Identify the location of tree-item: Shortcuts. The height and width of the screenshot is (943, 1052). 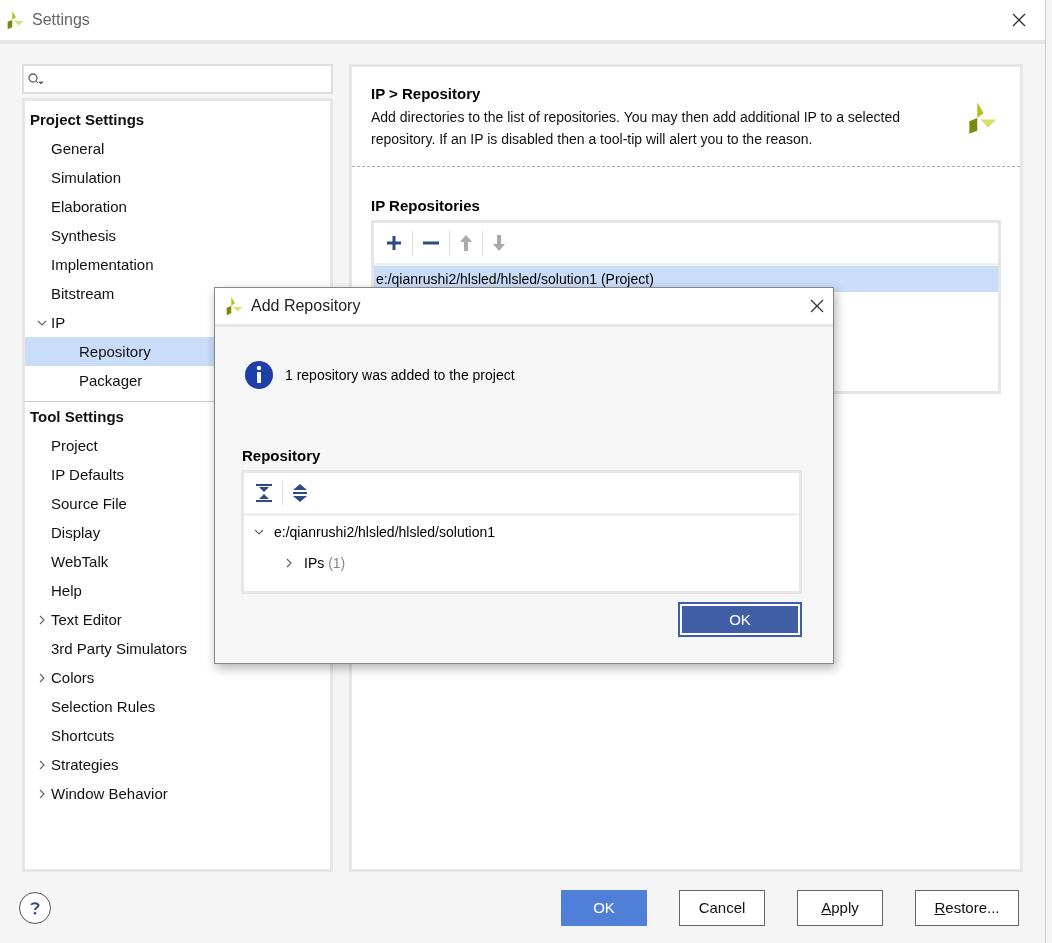
(177, 735).